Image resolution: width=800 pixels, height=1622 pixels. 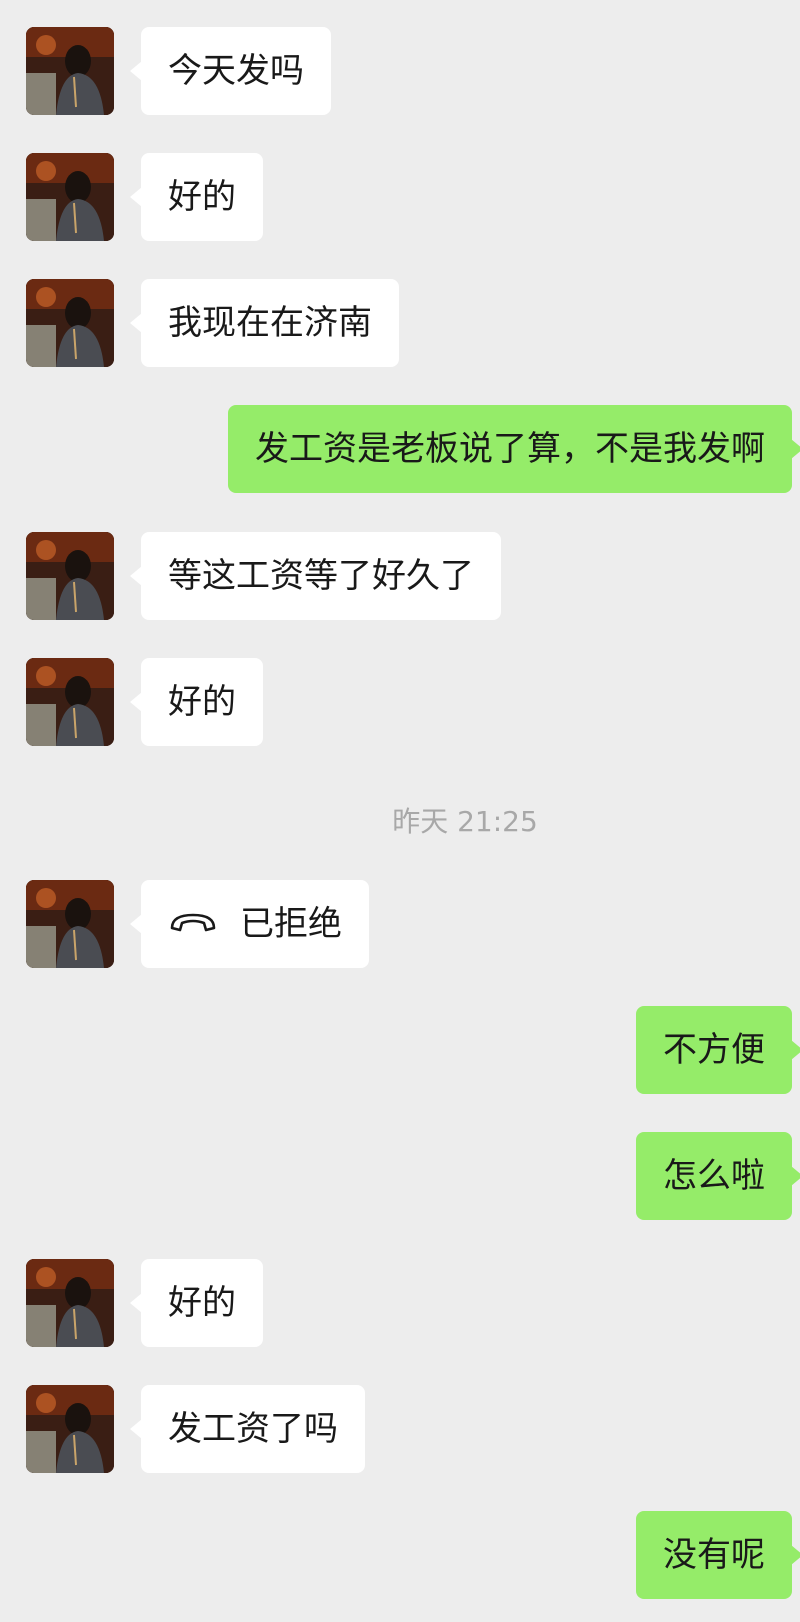 I want to click on message-row: 发工资是老板说了算，不是我发啊, so click(x=400, y=450).